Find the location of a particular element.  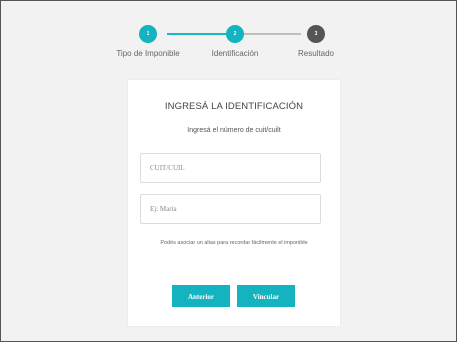

alias-input is located at coordinates (230, 209).